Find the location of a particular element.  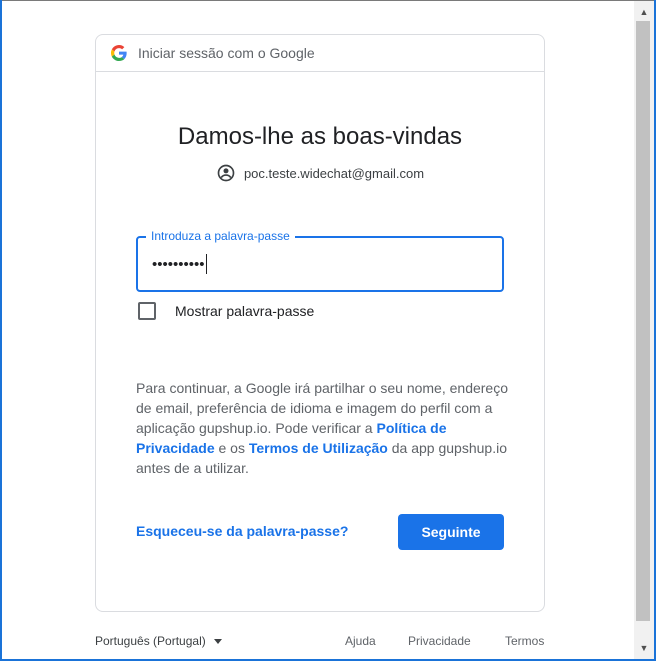

account-chip: poc.teste.widechat@gmail.com is located at coordinates (320, 173).